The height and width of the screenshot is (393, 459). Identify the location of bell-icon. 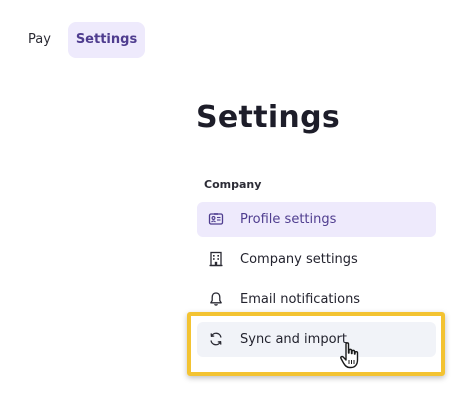
(216, 299).